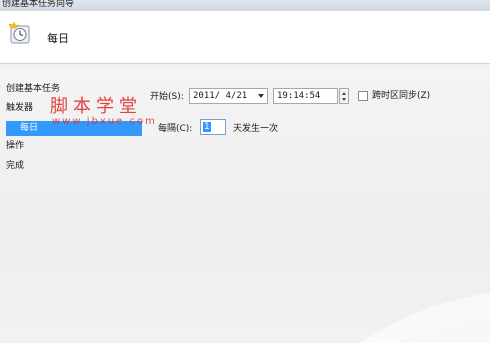 This screenshot has height=343, width=490. What do you see at coordinates (256, 129) in the screenshot?
I see `recur-suffix: 天发生一次` at bounding box center [256, 129].